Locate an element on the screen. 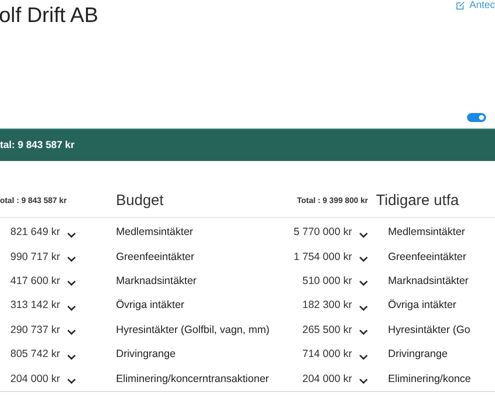  amount-cell-text: 265 500 kr is located at coordinates (326, 330).